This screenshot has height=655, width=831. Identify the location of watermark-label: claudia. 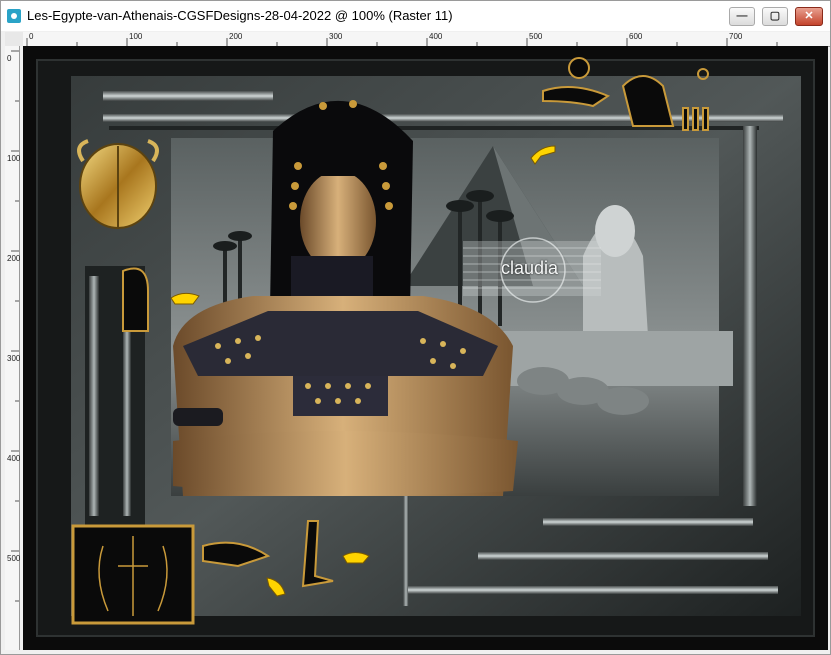
(530, 268).